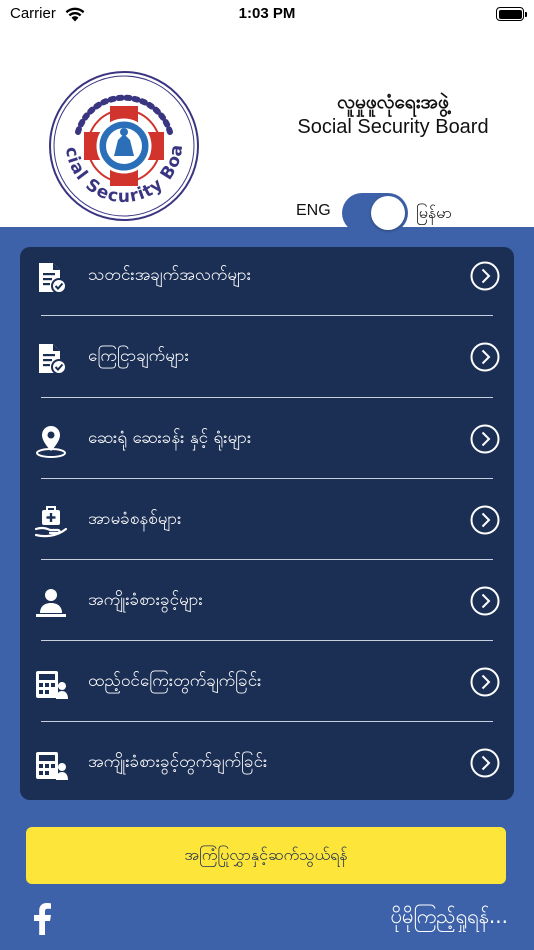 The image size is (534, 950). What do you see at coordinates (52, 685) in the screenshot?
I see `calculator-icon` at bounding box center [52, 685].